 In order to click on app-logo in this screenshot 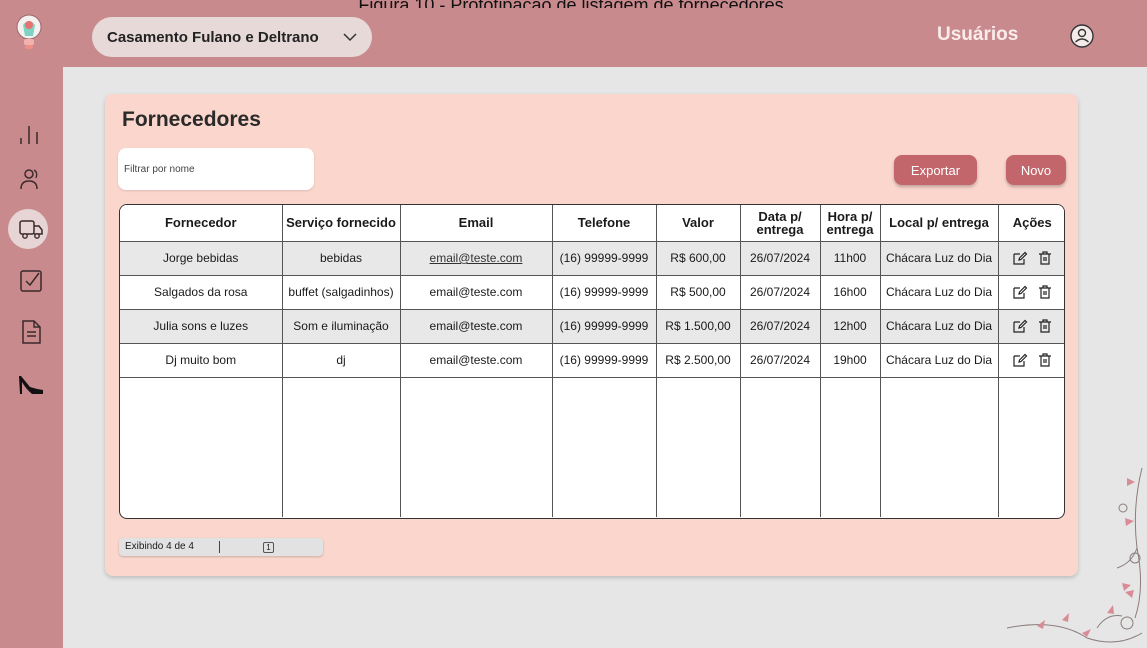, I will do `click(29, 31)`.